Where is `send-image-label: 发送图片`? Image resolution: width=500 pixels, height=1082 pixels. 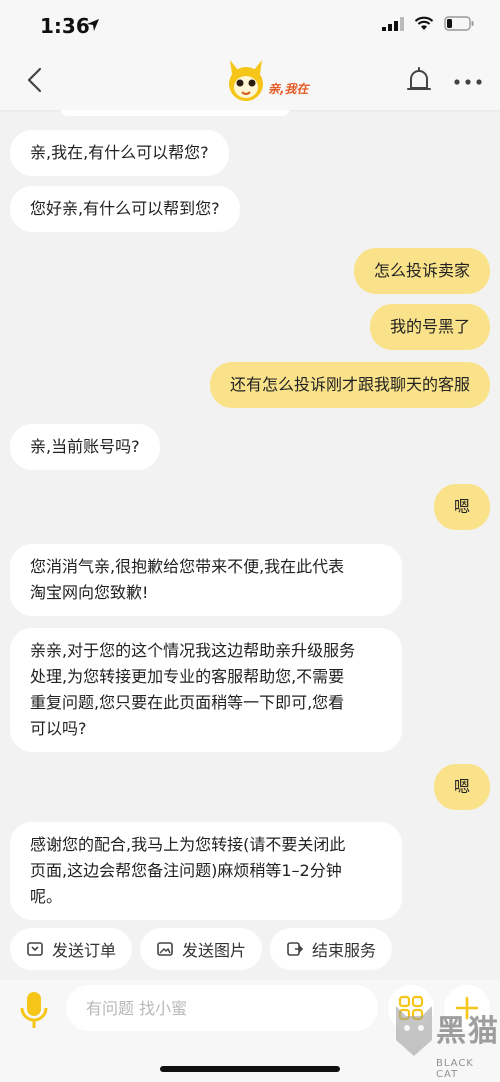
send-image-label: 发送图片 is located at coordinates (214, 950).